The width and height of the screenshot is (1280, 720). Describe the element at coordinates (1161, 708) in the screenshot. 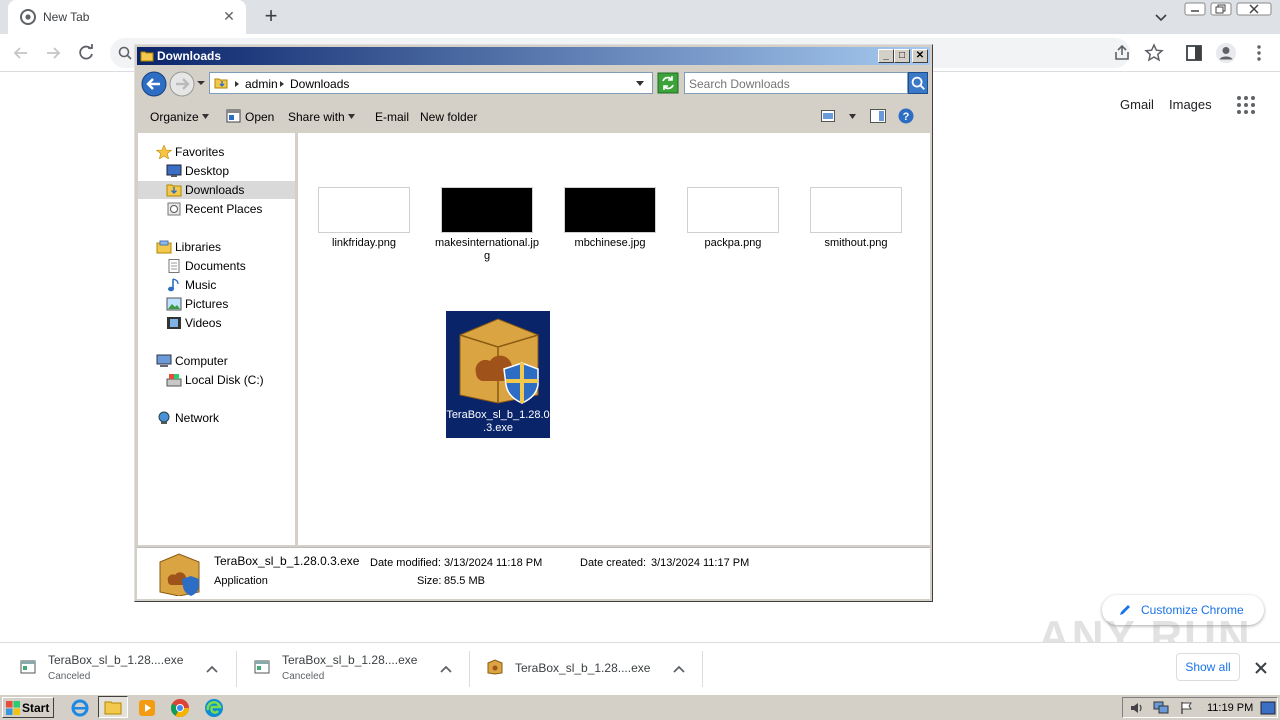

I see `network-tray-icon` at that location.